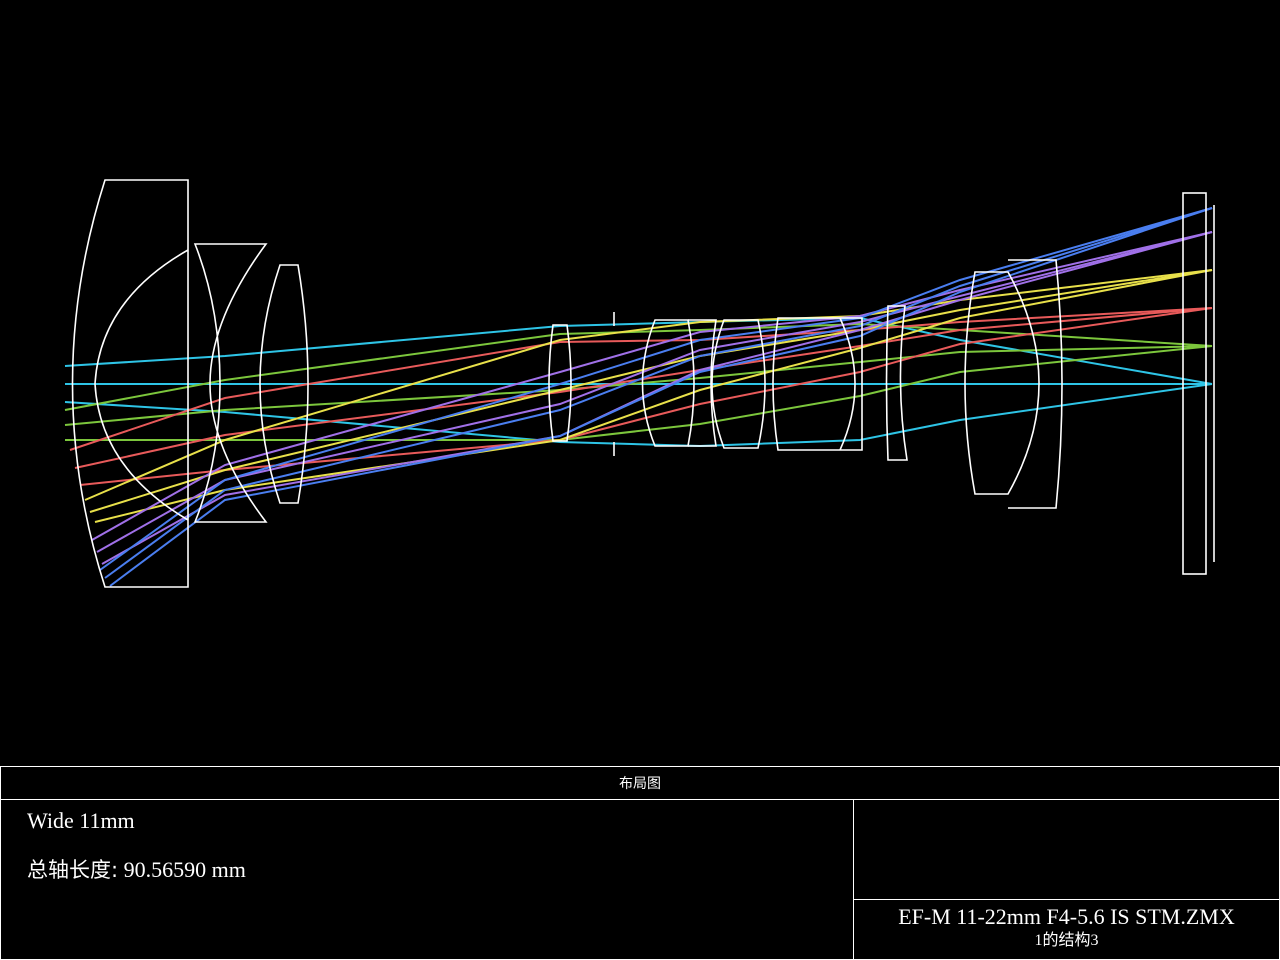 Image resolution: width=1280 pixels, height=960 pixels. What do you see at coordinates (81, 820) in the screenshot?
I see `zoom-position-note: Wide 11mm` at bounding box center [81, 820].